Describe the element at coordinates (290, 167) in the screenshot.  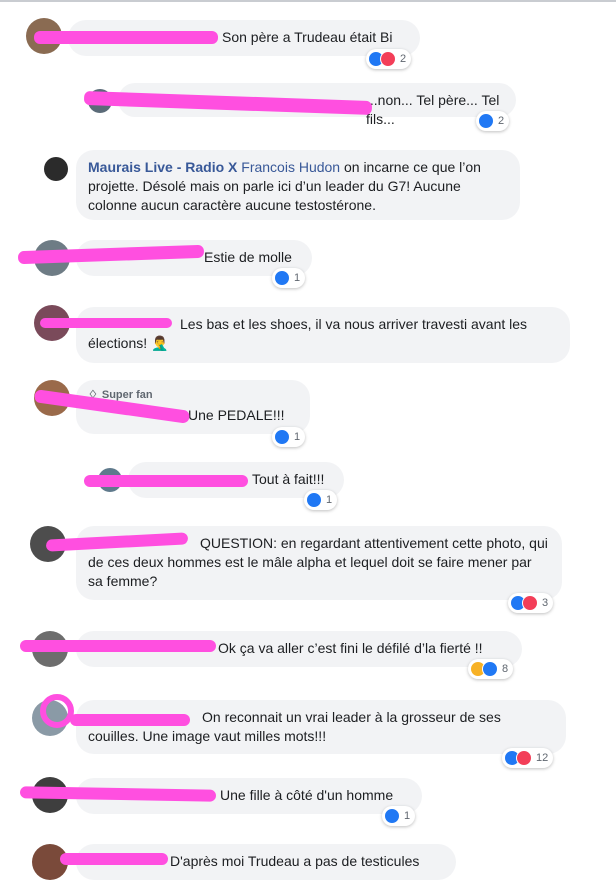
I see `mention-link: Francois Hudon` at that location.